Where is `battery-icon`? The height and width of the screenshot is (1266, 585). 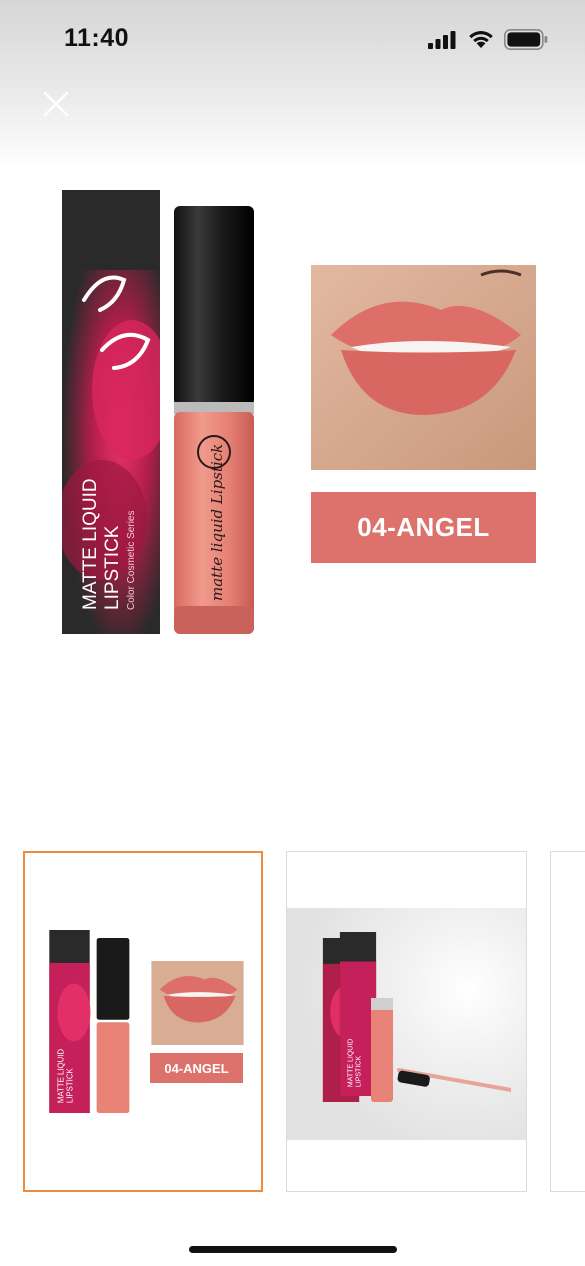 battery-icon is located at coordinates (526, 39).